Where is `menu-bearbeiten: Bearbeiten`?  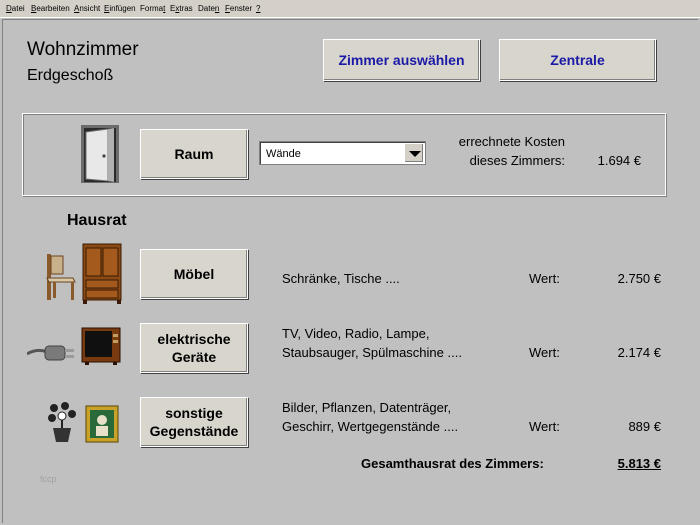 menu-bearbeiten: Bearbeiten is located at coordinates (50, 8).